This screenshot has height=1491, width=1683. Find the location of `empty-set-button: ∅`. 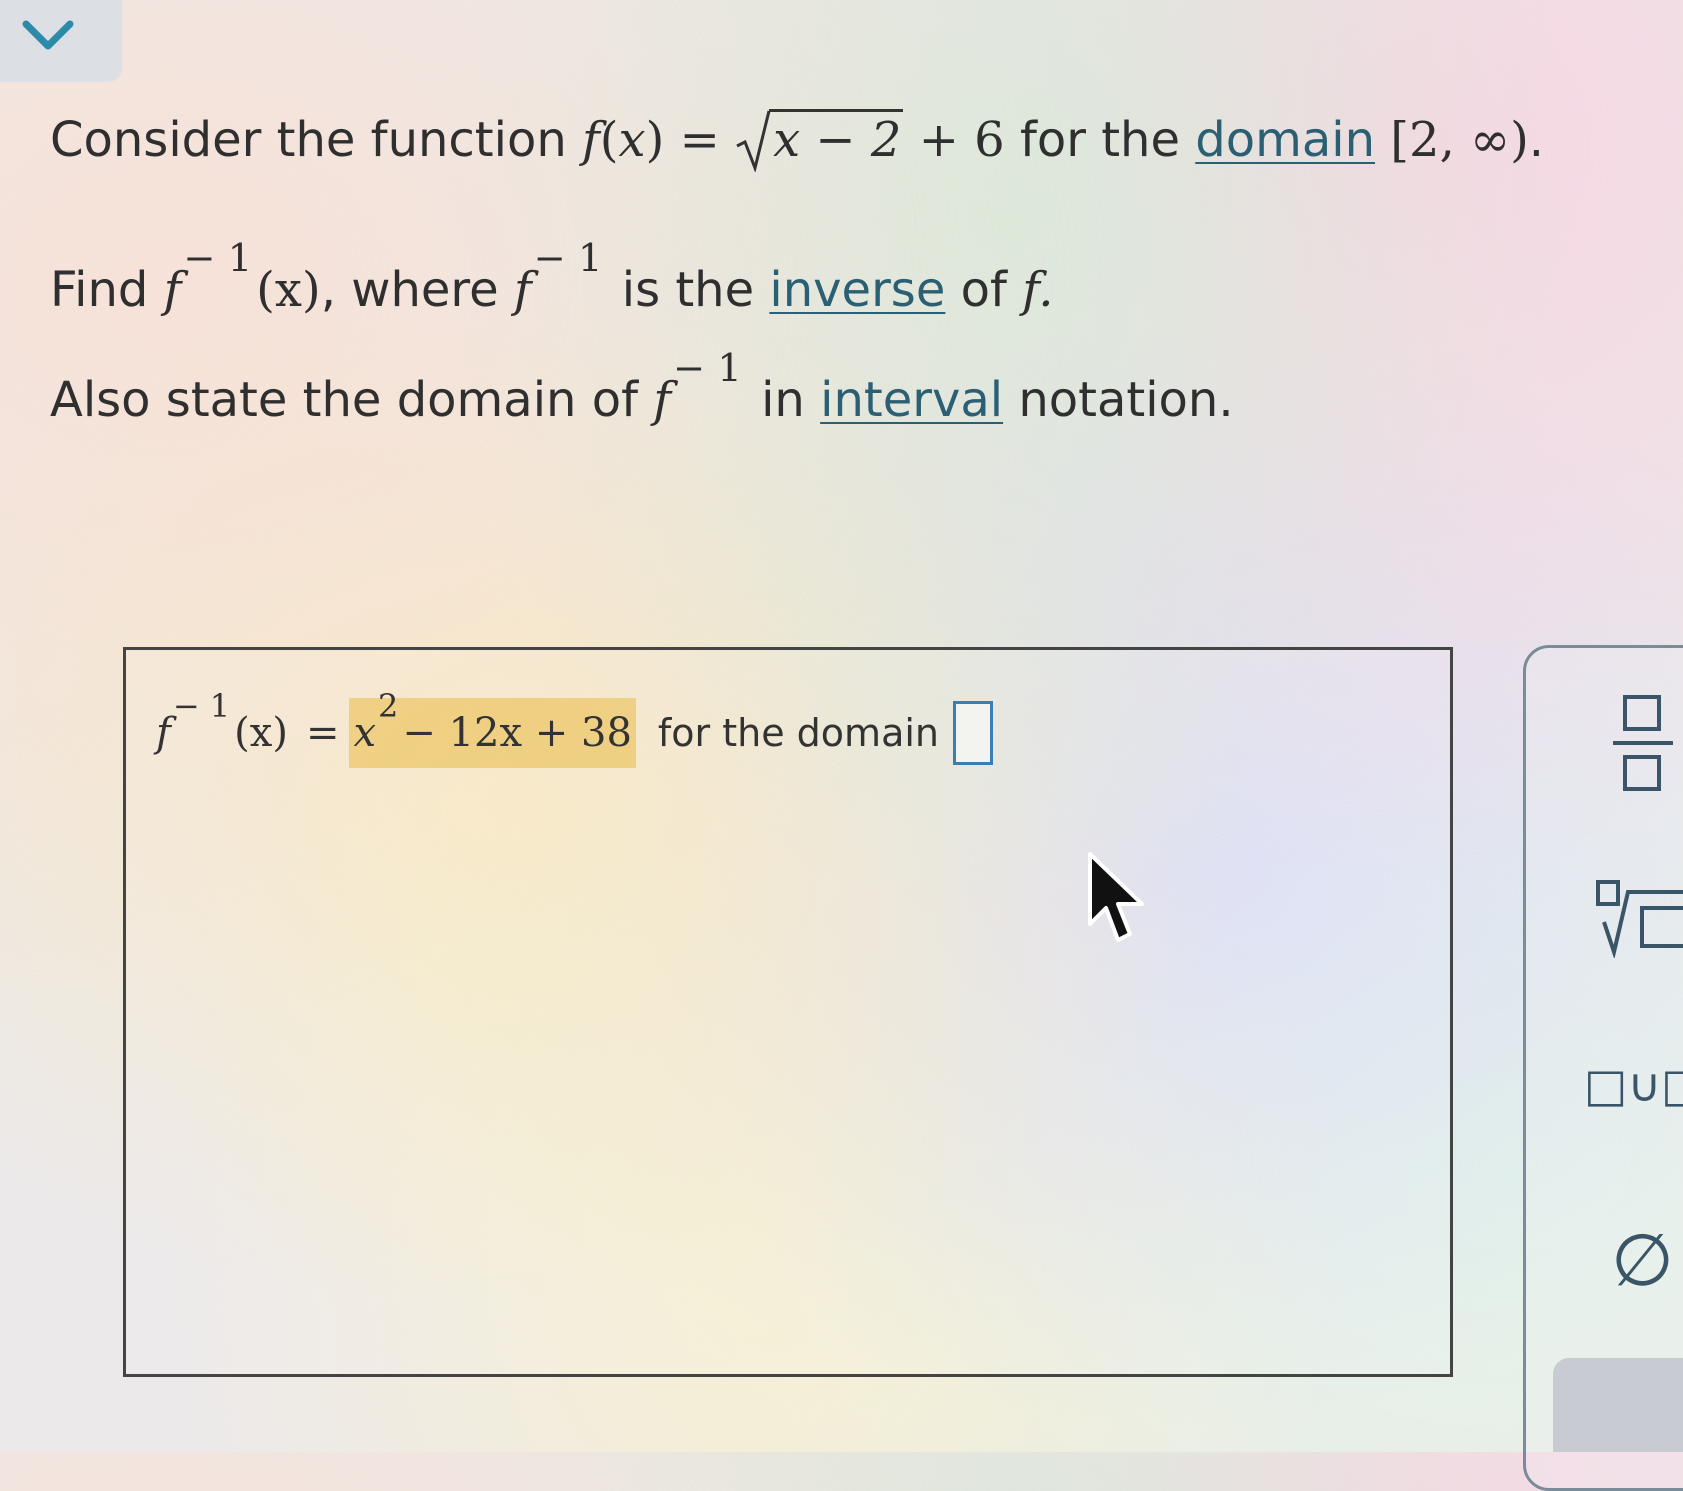

empty-set-button: ∅ is located at coordinates (1642, 1260).